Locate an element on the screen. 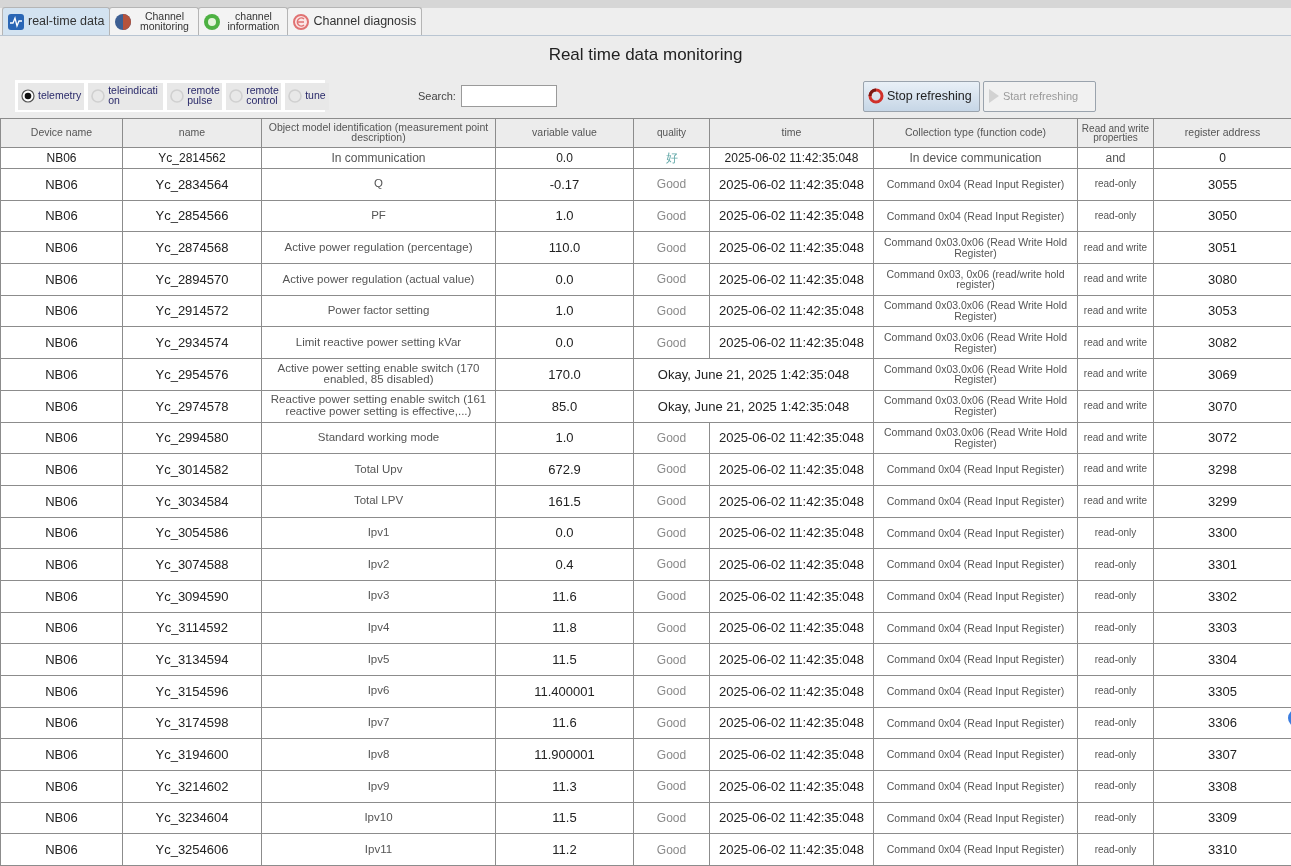 The height and width of the screenshot is (866, 1291). column-header: Read and write properties is located at coordinates (1115, 133).